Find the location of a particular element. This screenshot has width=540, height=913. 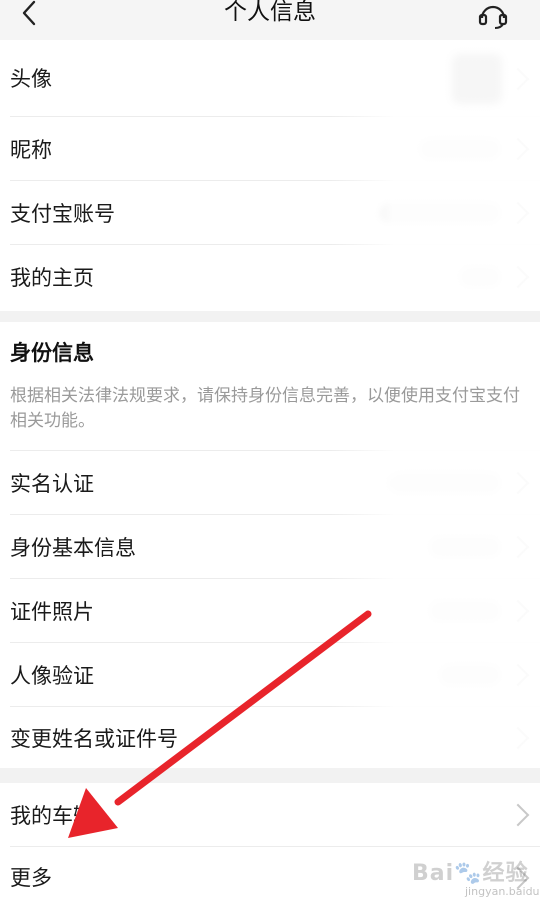

headset-icon is located at coordinates (493, 17).